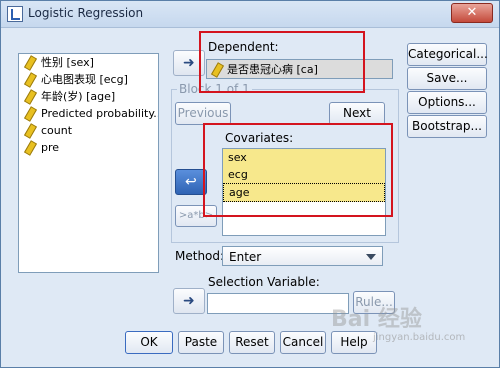  I want to click on list-item: 性别 [sex], so click(88, 62).